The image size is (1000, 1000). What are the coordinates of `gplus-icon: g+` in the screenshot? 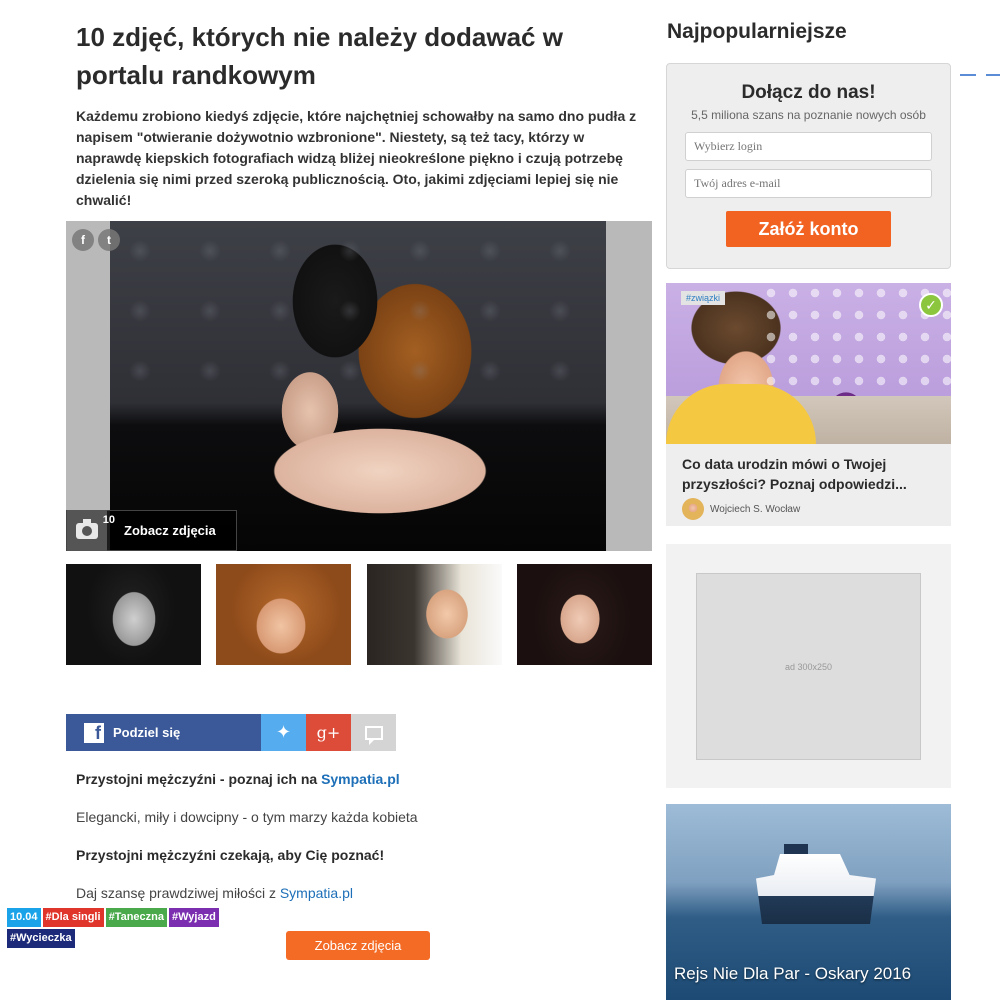 It's located at (328, 732).